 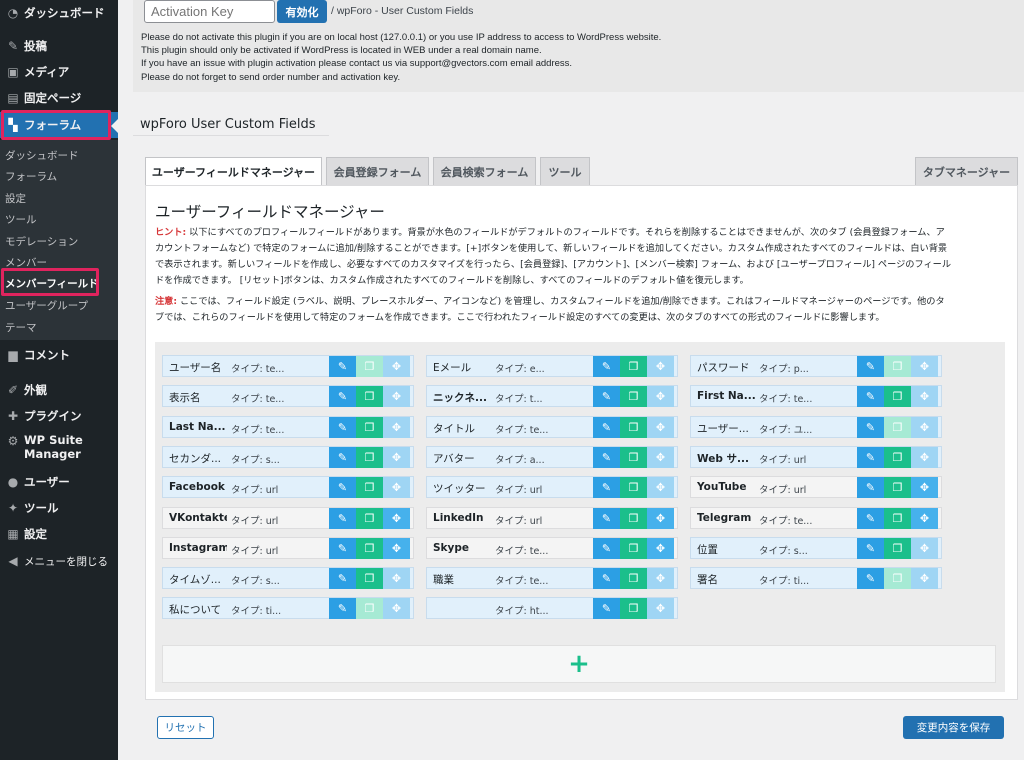 I want to click on field-row: 署名 タイプ: ti... ✎ ❐ ✥, so click(x=816, y=578).